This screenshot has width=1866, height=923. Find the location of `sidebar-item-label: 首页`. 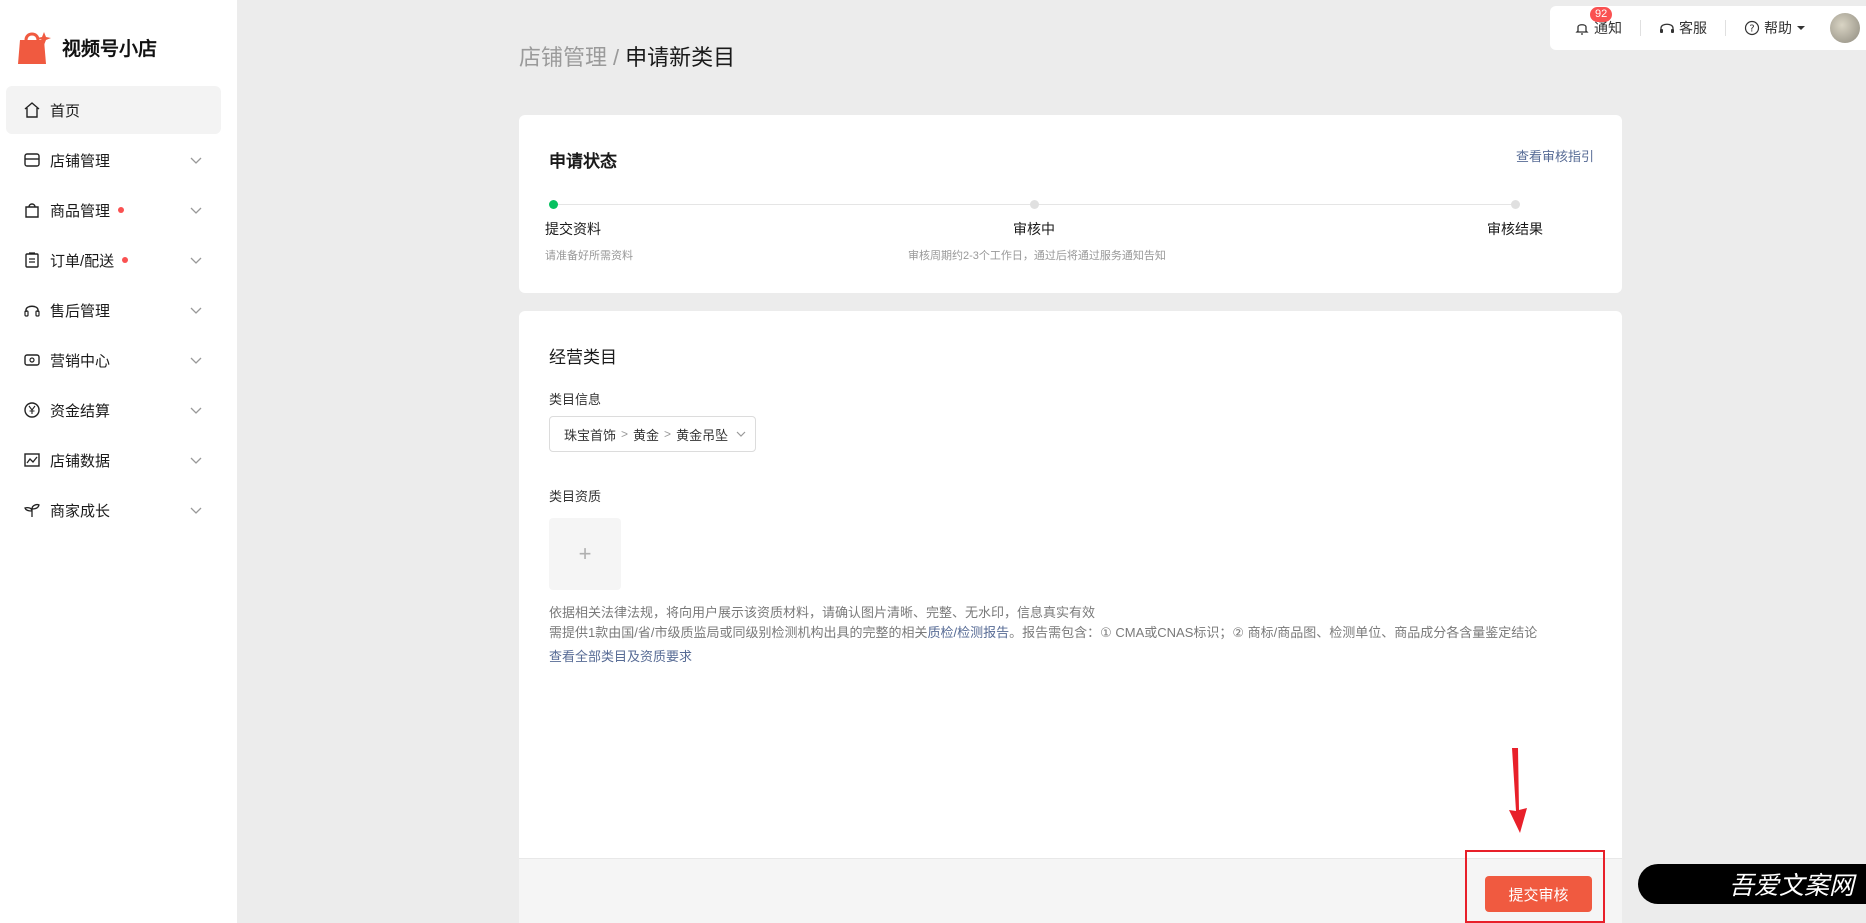

sidebar-item-label: 首页 is located at coordinates (65, 111).